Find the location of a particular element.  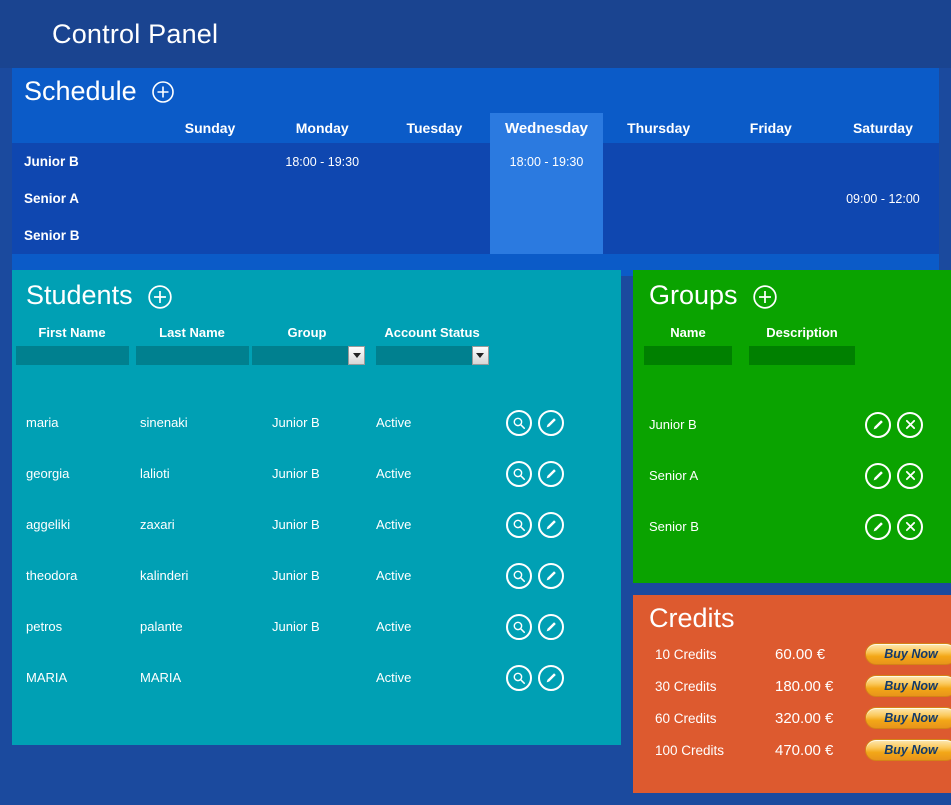

group-actions is located at coordinates (906, 475).